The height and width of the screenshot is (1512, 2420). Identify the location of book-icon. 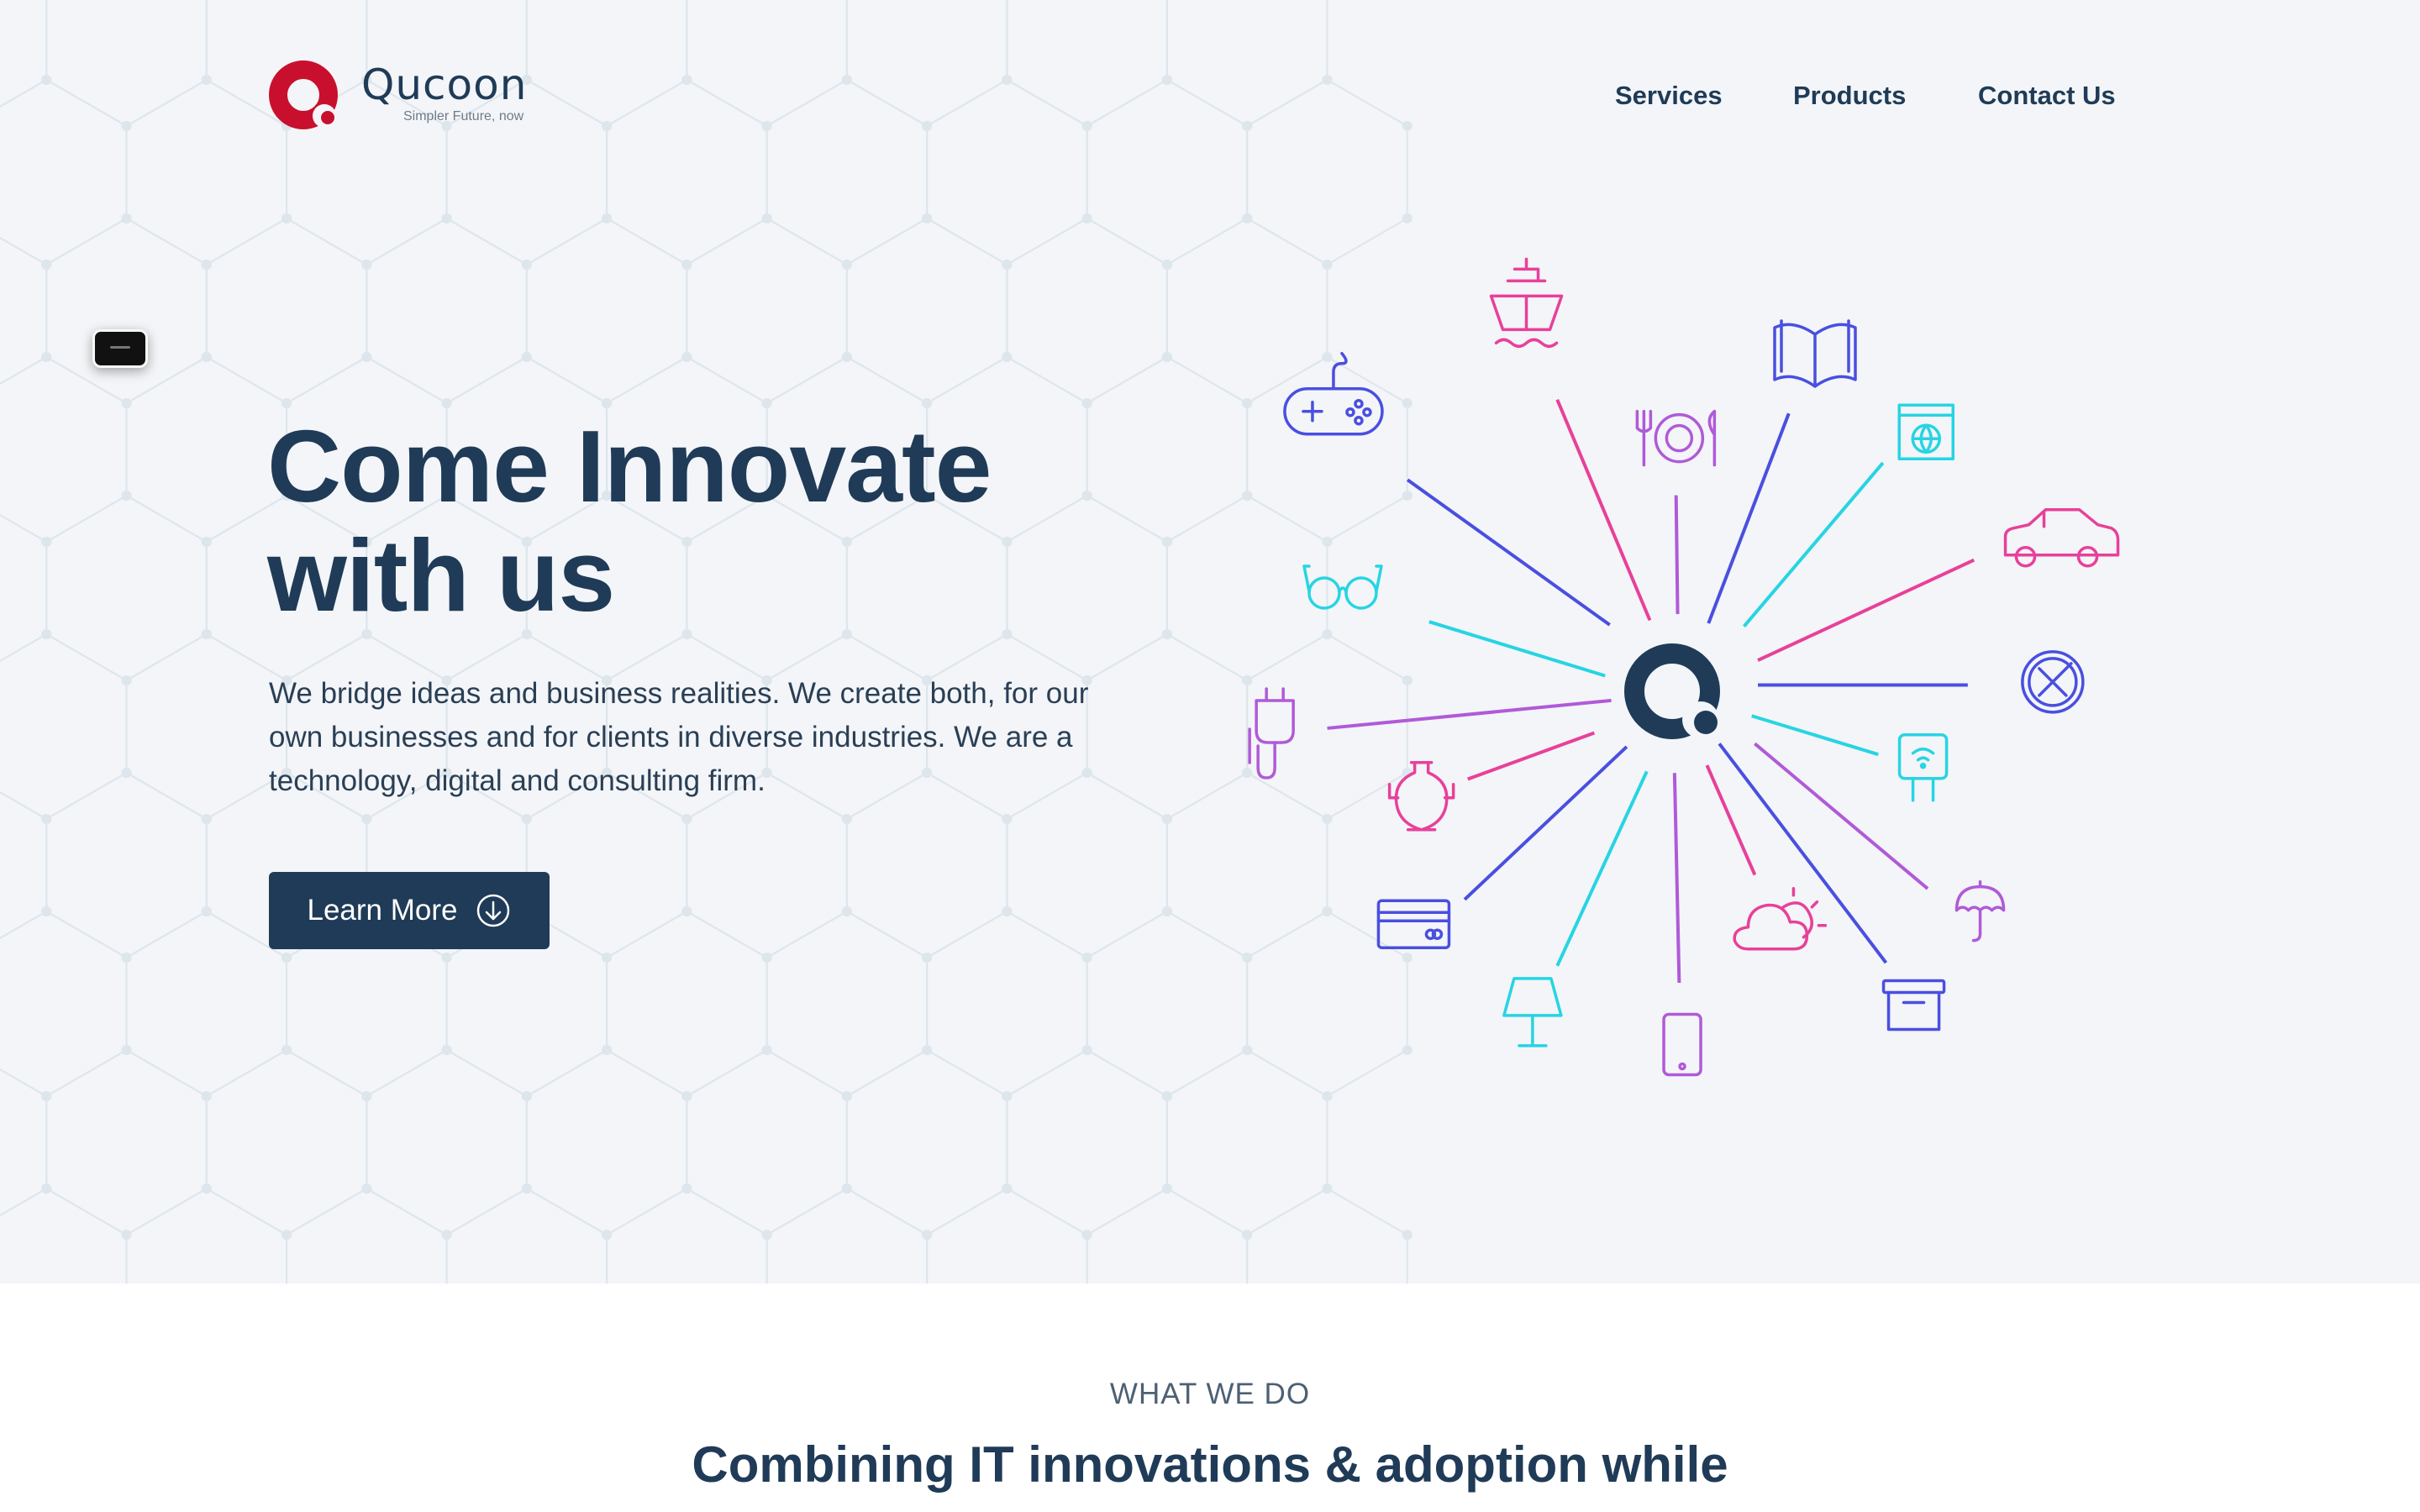
(1815, 353).